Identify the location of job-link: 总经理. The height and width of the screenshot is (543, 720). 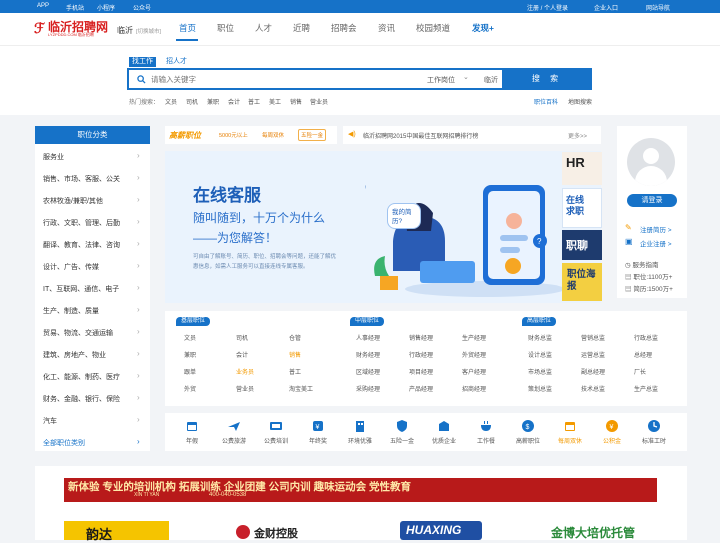
(643, 354).